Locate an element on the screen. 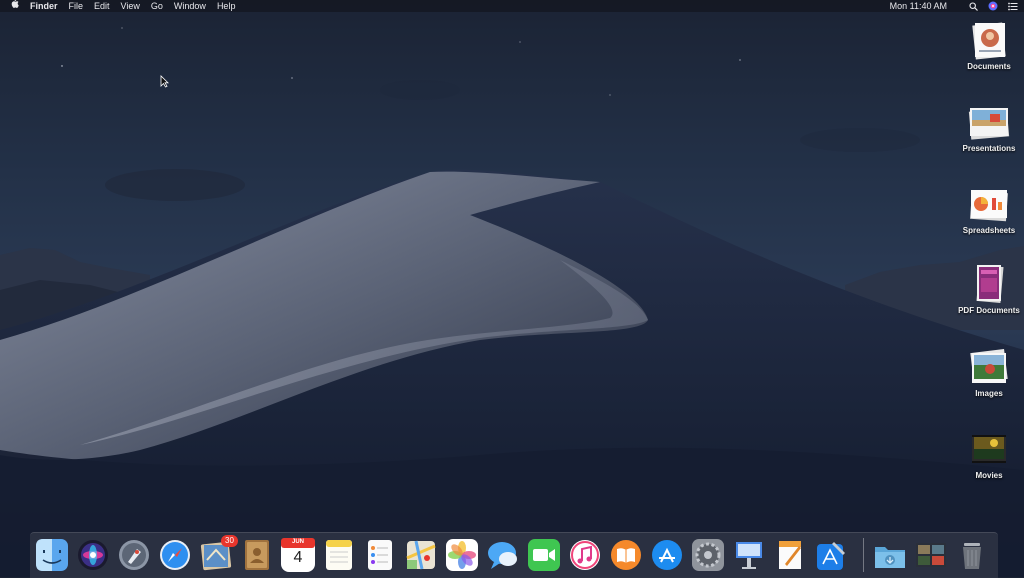 This screenshot has height=578, width=1024. dock-xcode-icon is located at coordinates (831, 555).